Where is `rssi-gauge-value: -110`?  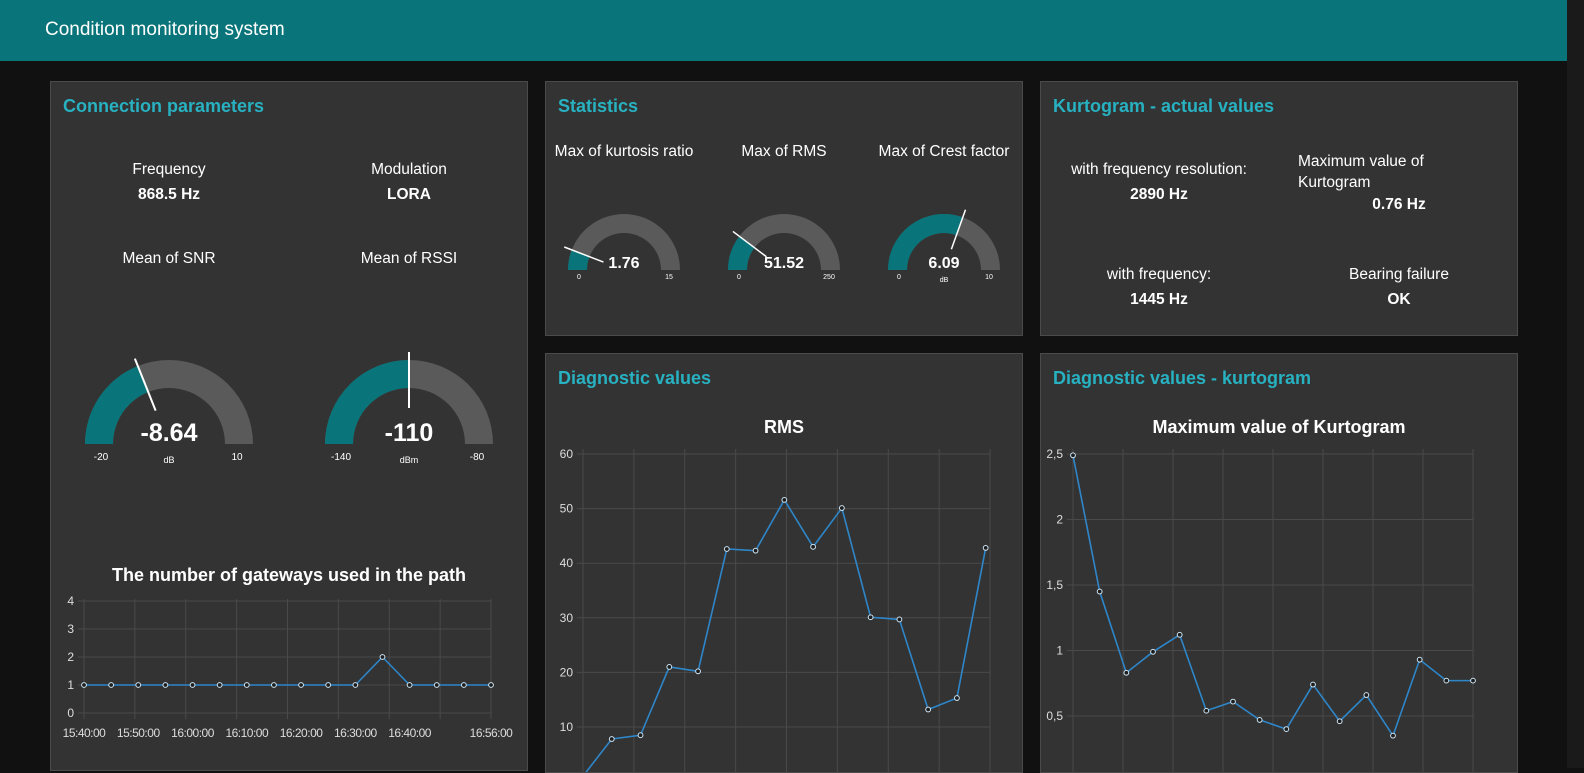
rssi-gauge-value: -110 is located at coordinates (409, 433).